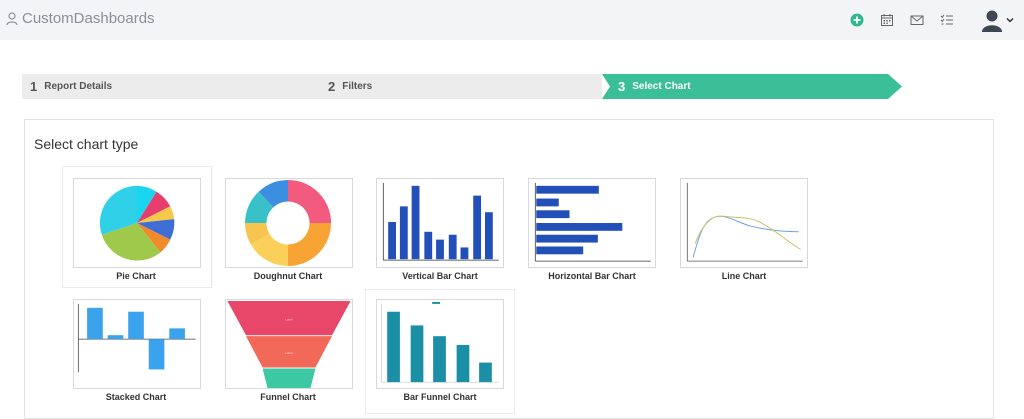 Image resolution: width=1024 pixels, height=419 pixels. I want to click on step-number: 2, so click(332, 86).